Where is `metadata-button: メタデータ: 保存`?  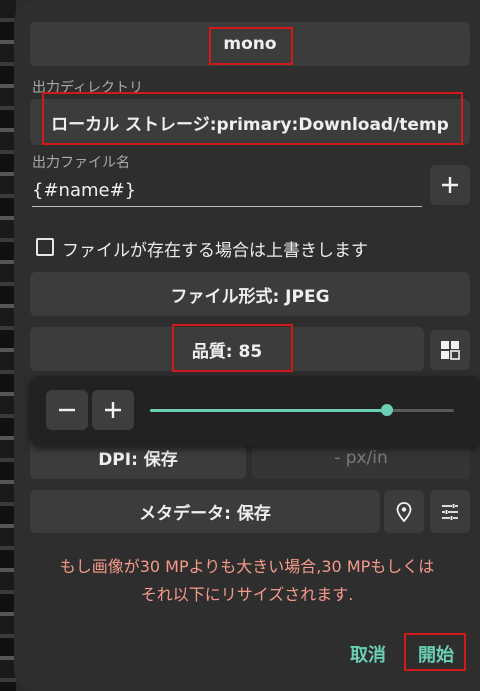 metadata-button: メタデータ: 保存 is located at coordinates (205, 511).